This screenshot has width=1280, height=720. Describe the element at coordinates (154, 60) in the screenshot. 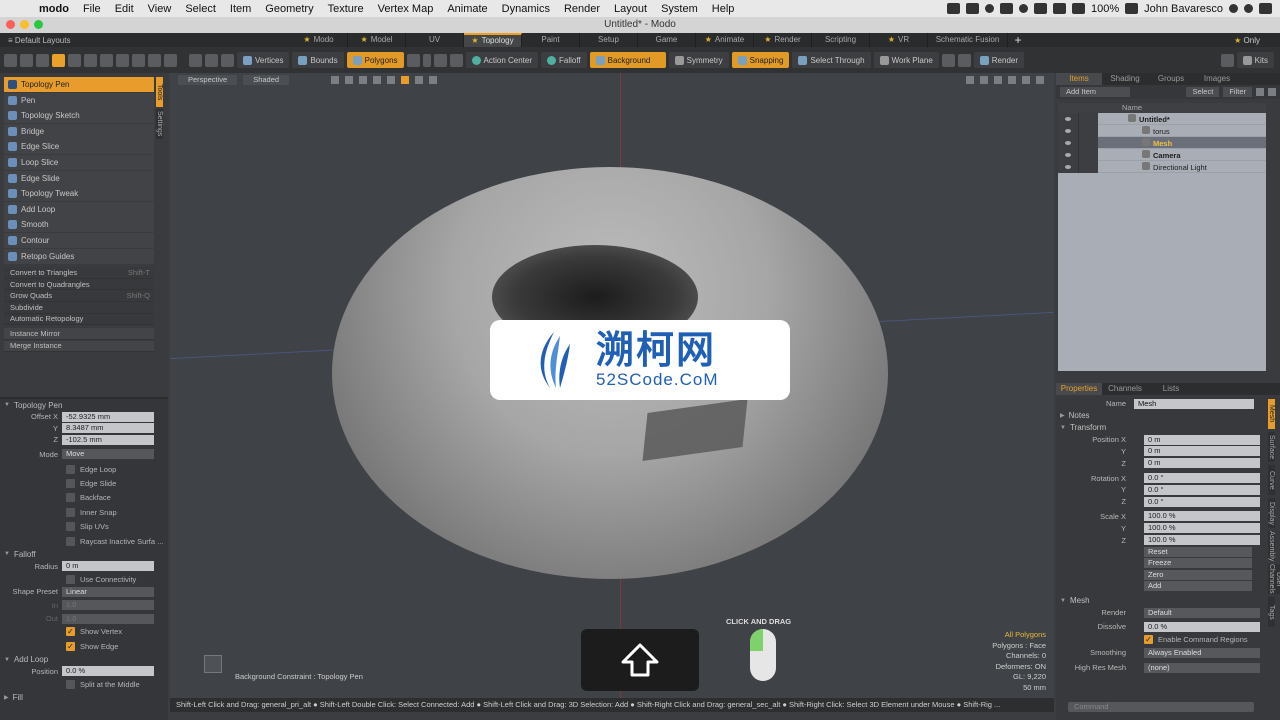

I see `snap-tool-icon` at that location.